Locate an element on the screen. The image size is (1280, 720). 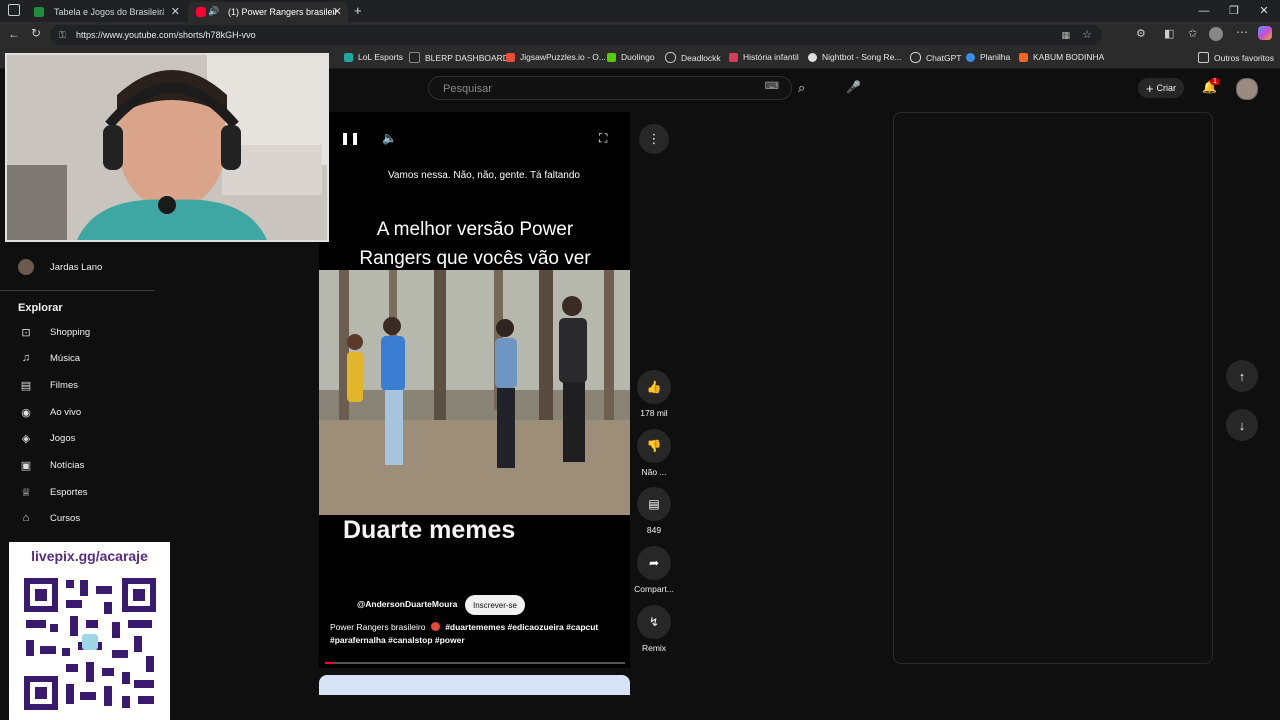
globe-icon is located at coordinates (670, 57).